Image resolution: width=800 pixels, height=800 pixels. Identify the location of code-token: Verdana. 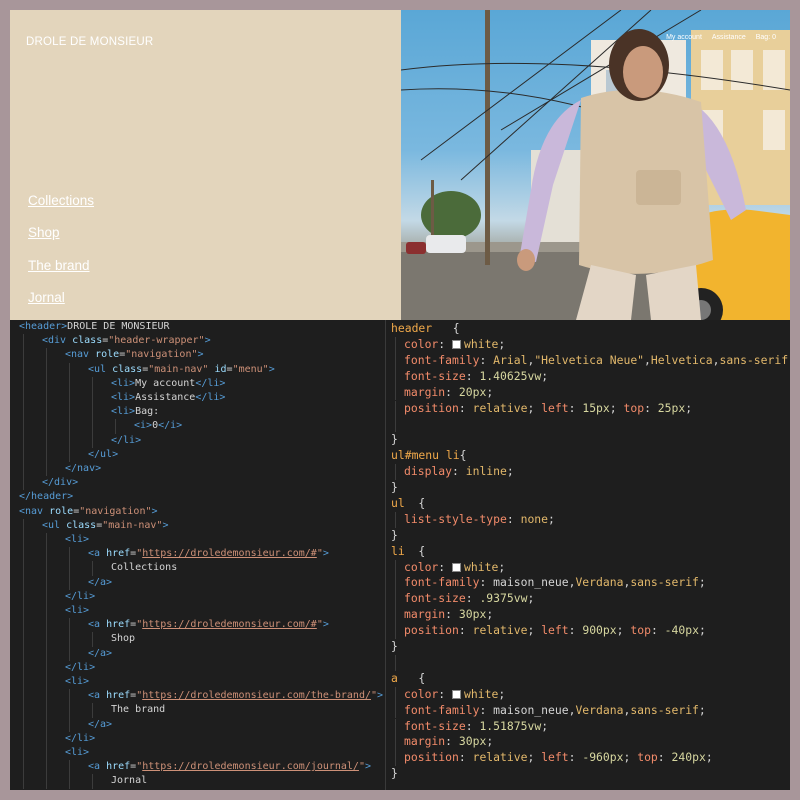
(599, 709).